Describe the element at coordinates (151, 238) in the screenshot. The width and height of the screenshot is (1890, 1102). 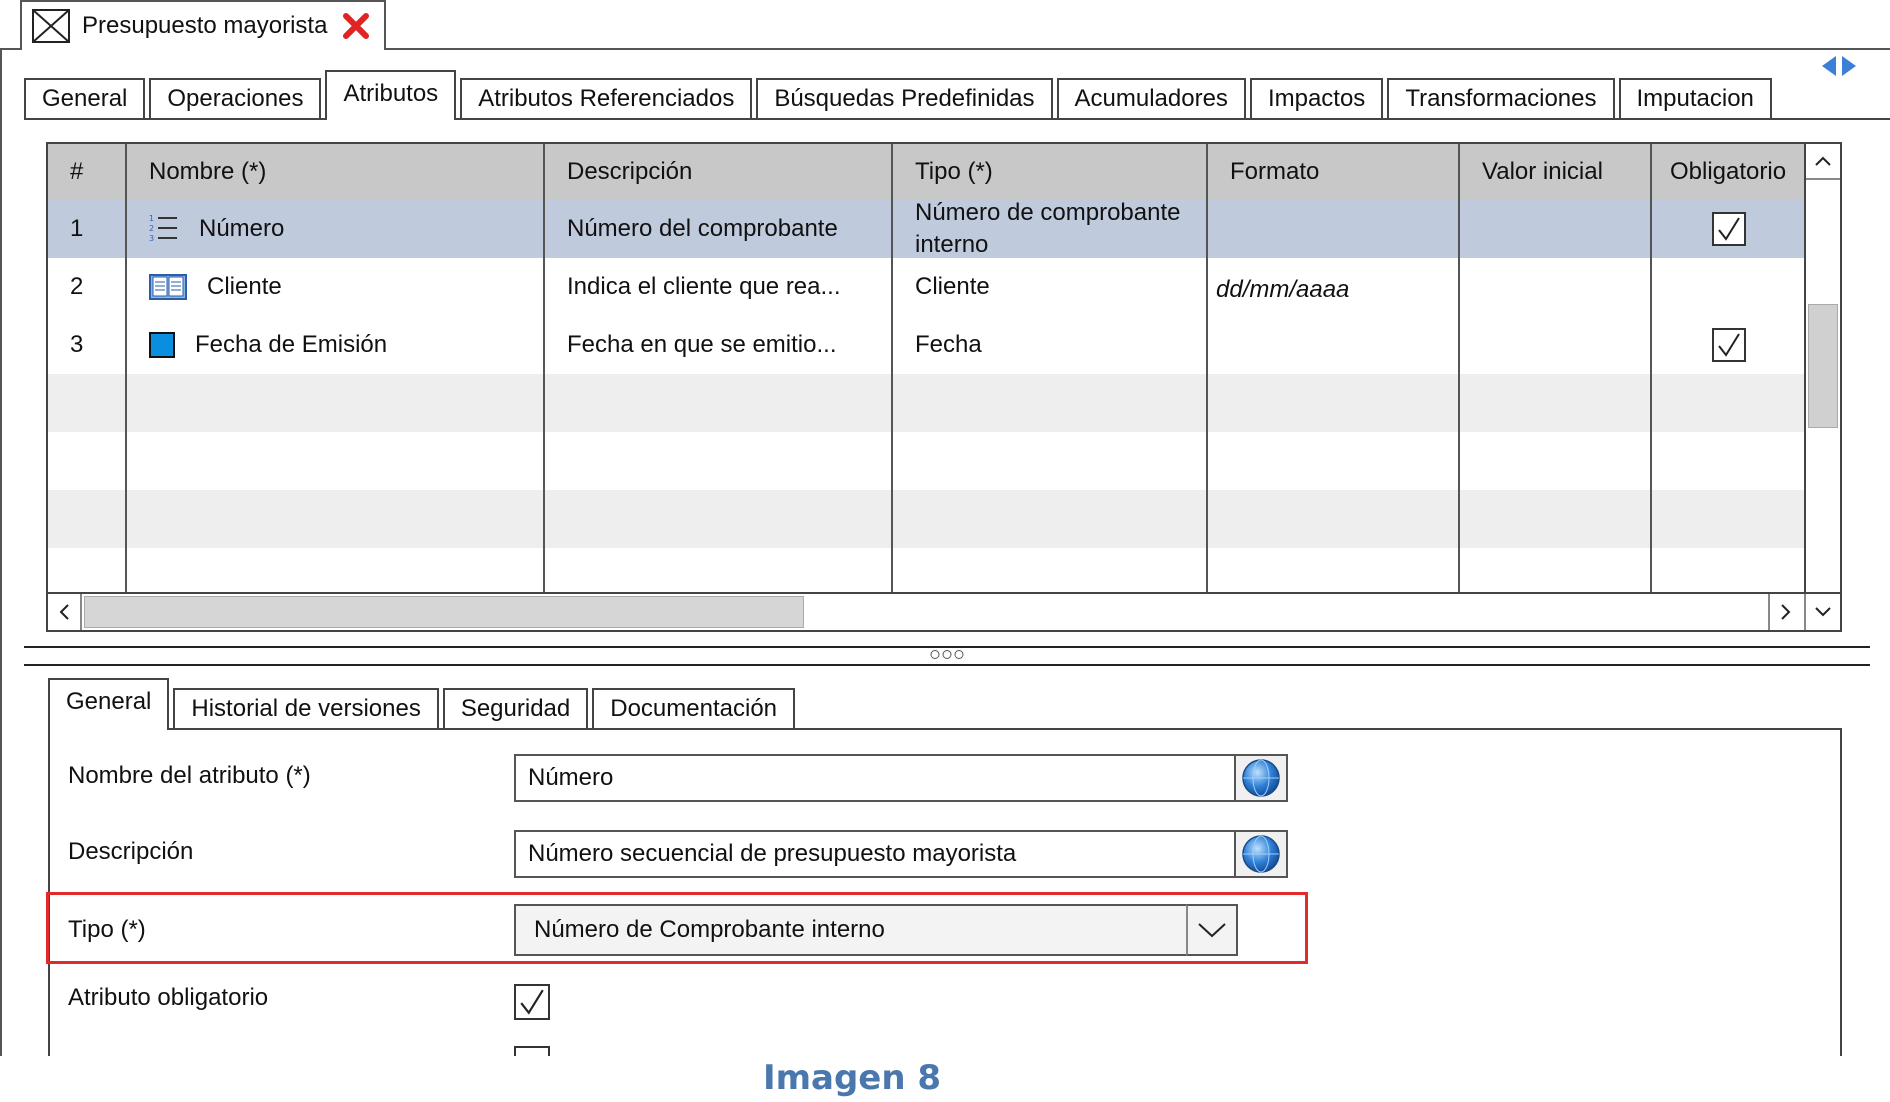
I see `svg-text: 3` at that location.